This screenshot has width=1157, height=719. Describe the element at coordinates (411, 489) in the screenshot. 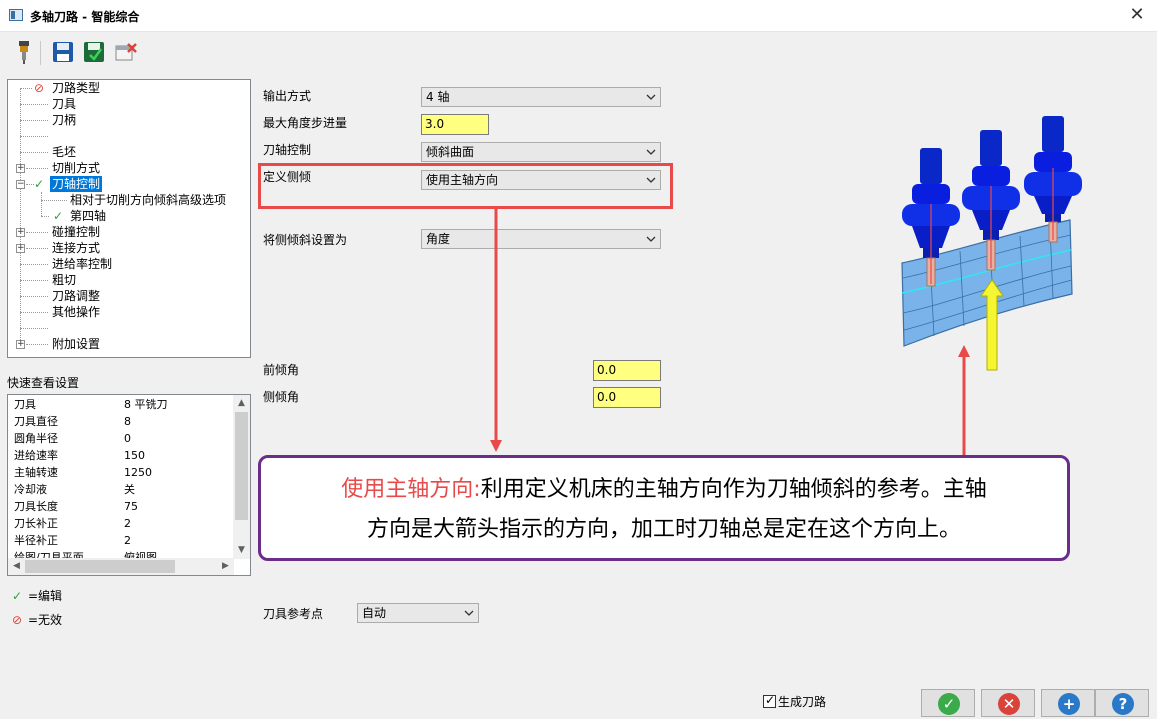

I see `callout-highlight: 使用主轴方向:` at that location.